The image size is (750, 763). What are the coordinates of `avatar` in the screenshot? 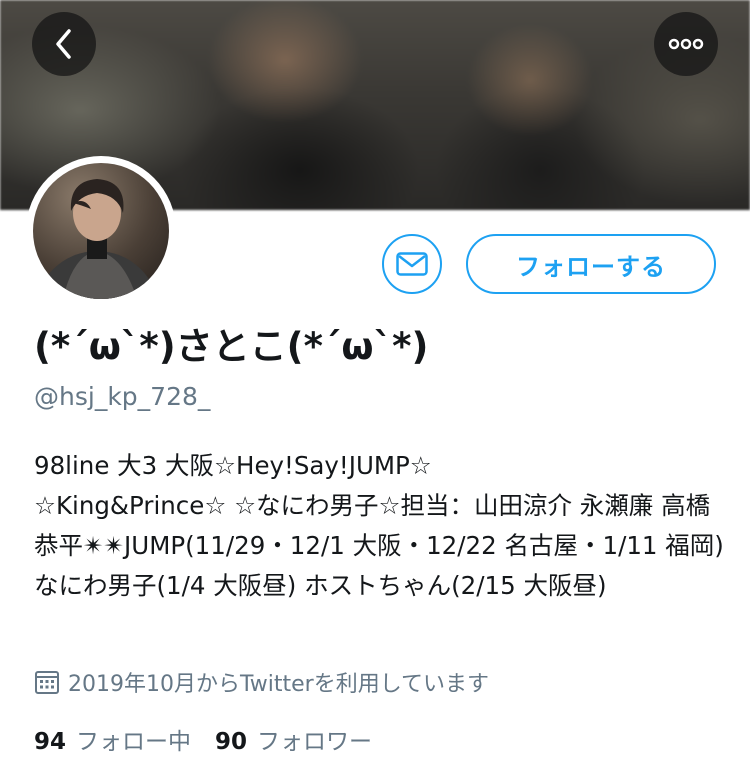 It's located at (101, 231).